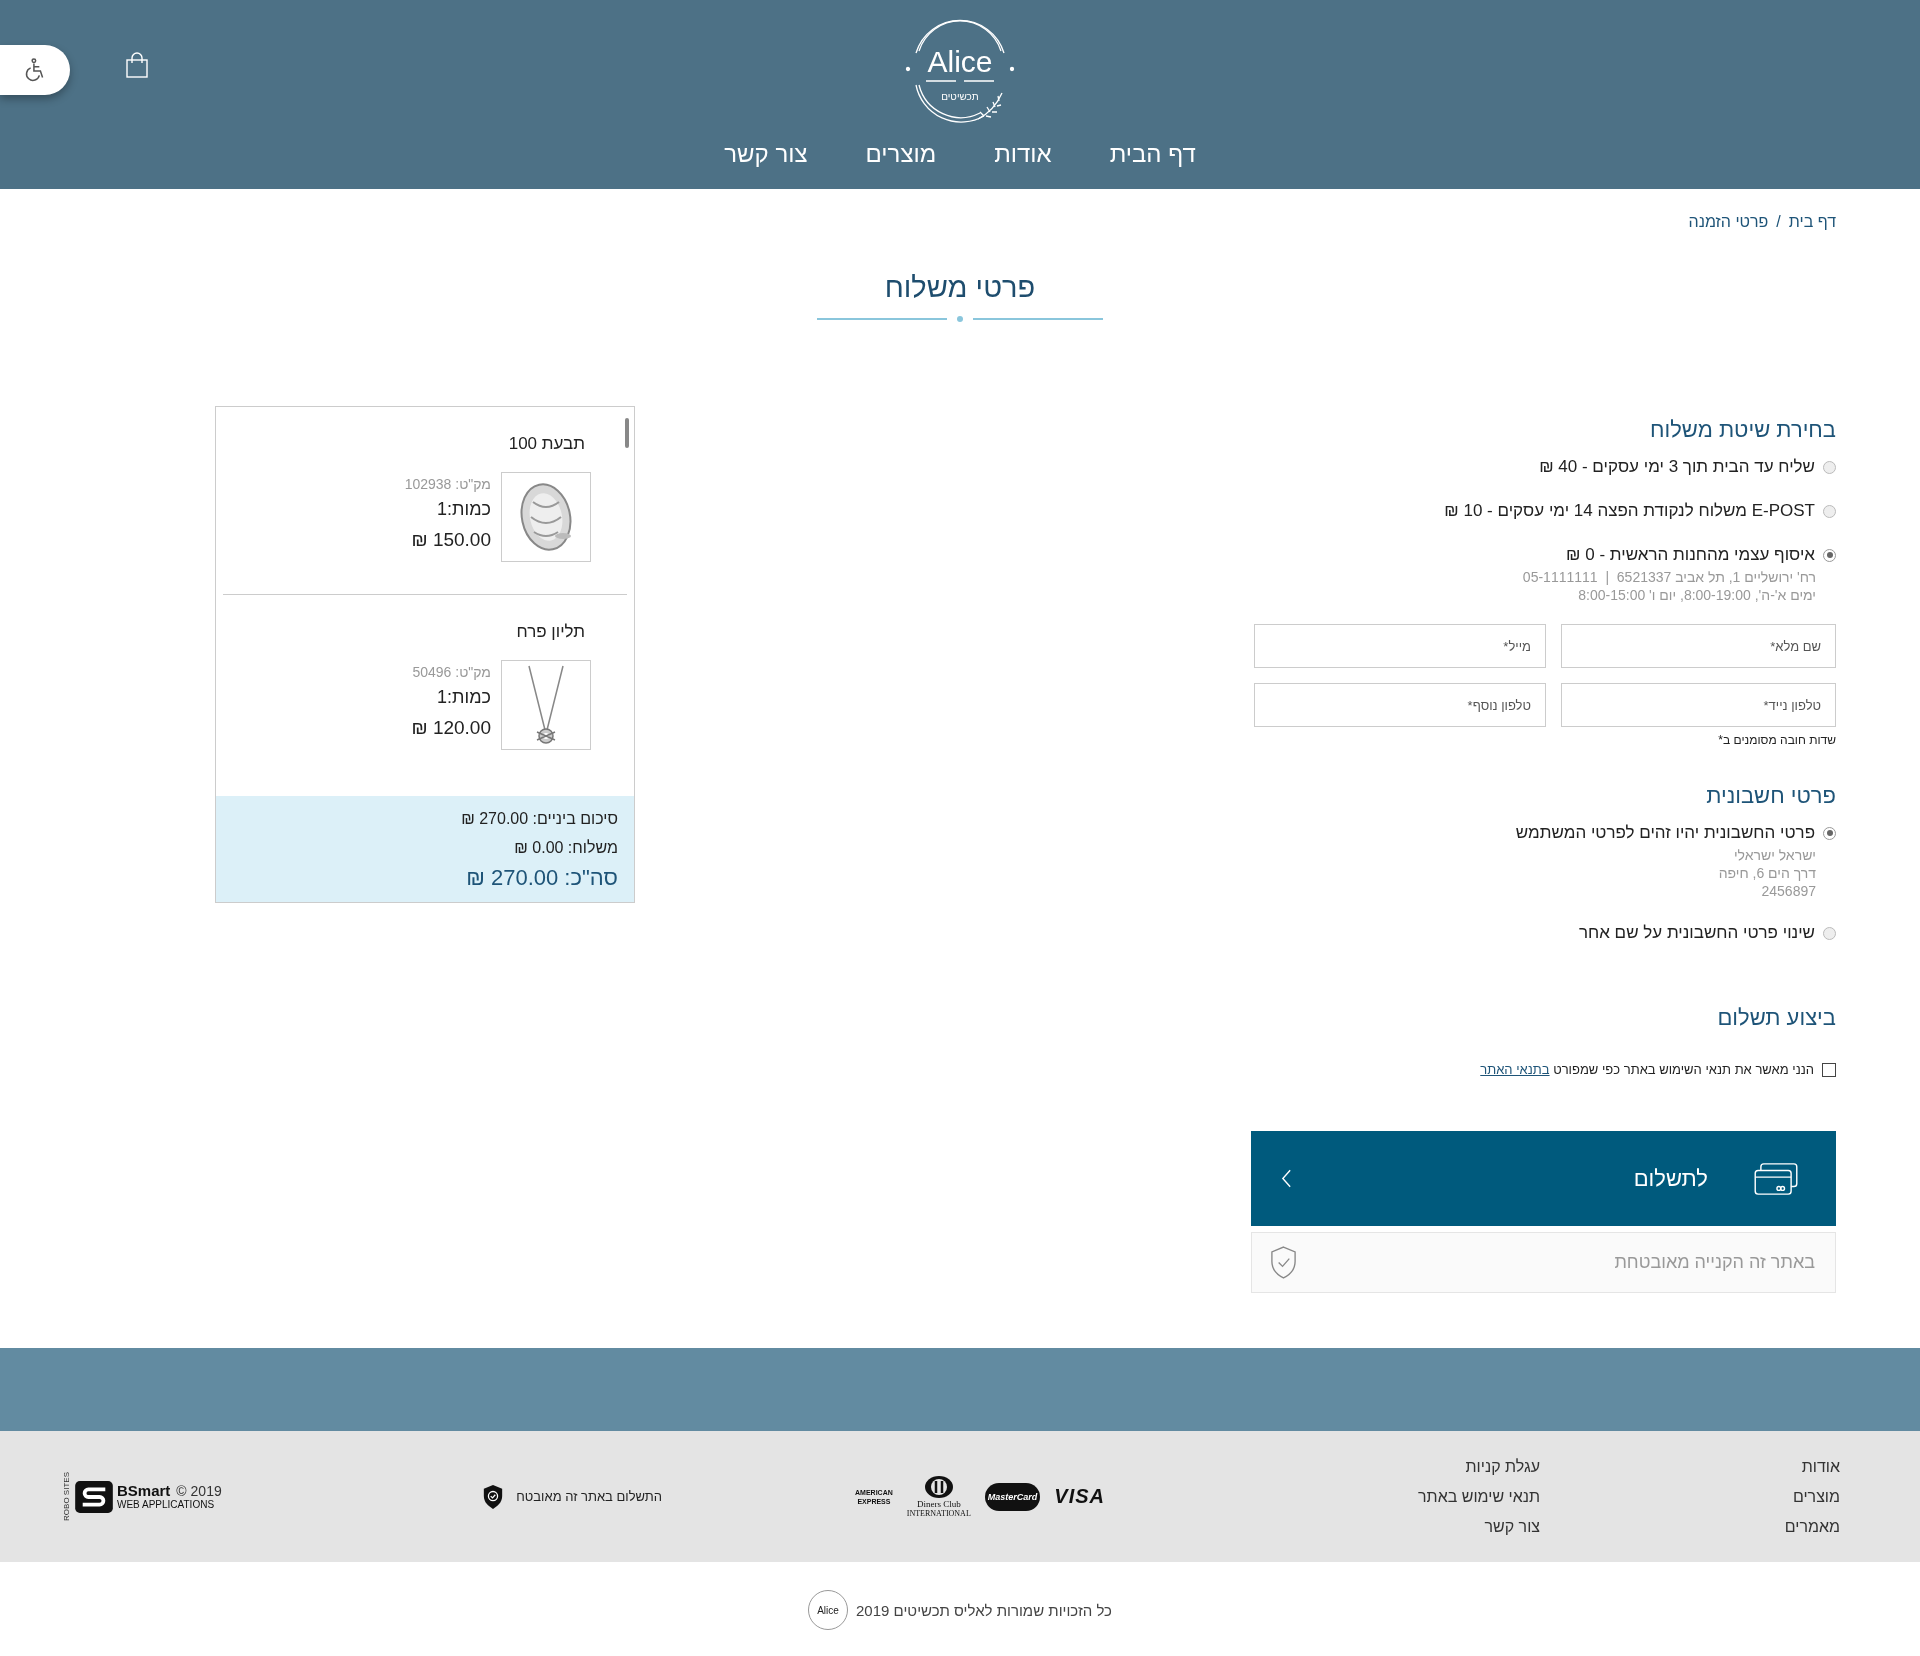  I want to click on accessibility-button, so click(35, 70).